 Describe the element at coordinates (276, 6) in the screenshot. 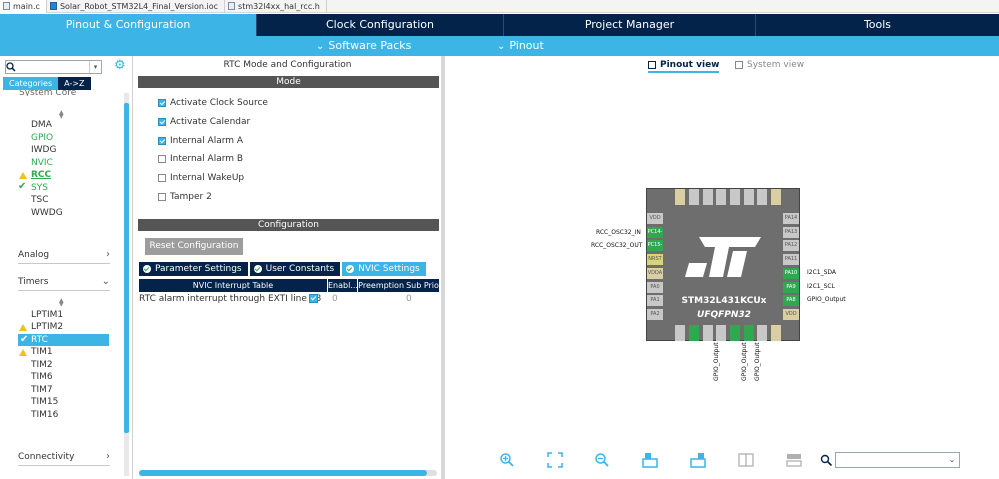

I see `file-tab-rcc-h: stm32l4xx_hal_rcc.h` at that location.